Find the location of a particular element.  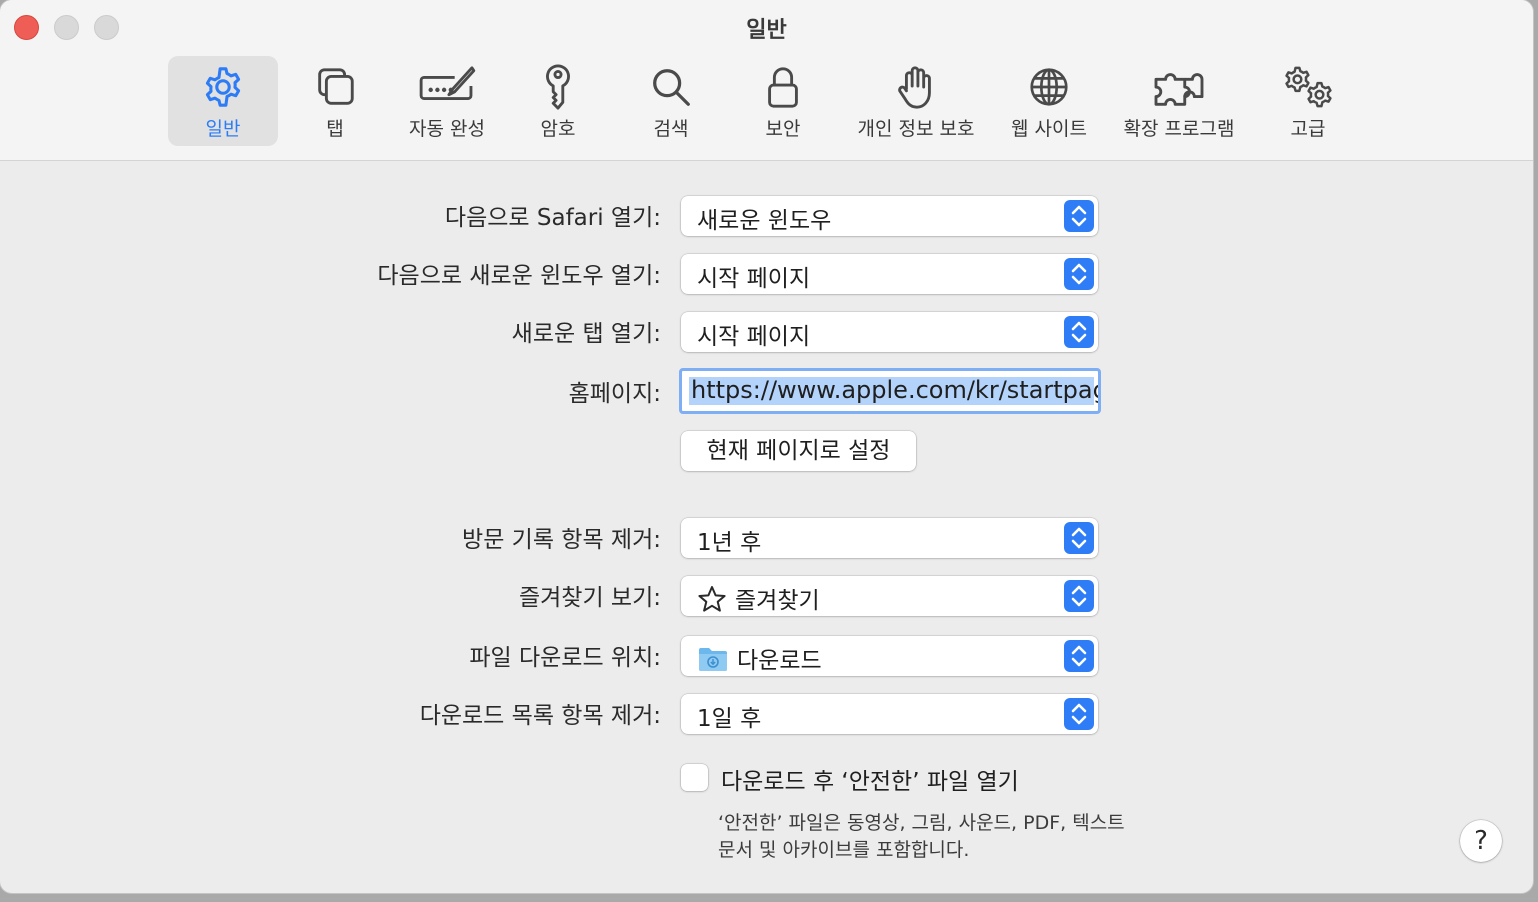

popup-value: 1일 후 is located at coordinates (729, 719).